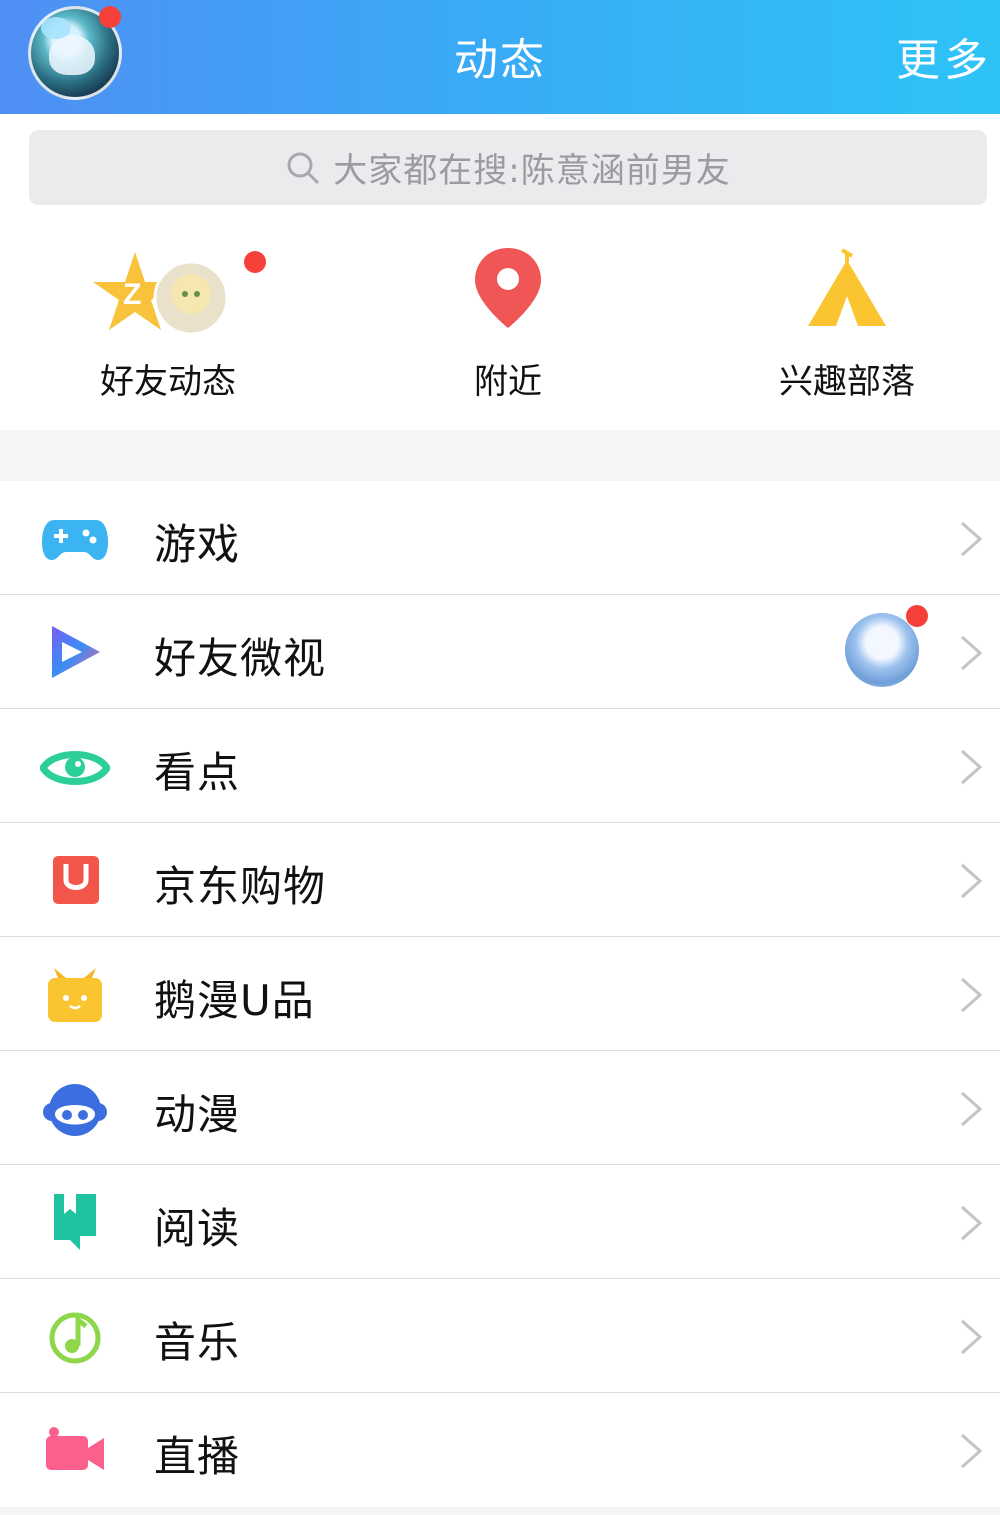  I want to click on svg-text: Z, so click(132, 294).